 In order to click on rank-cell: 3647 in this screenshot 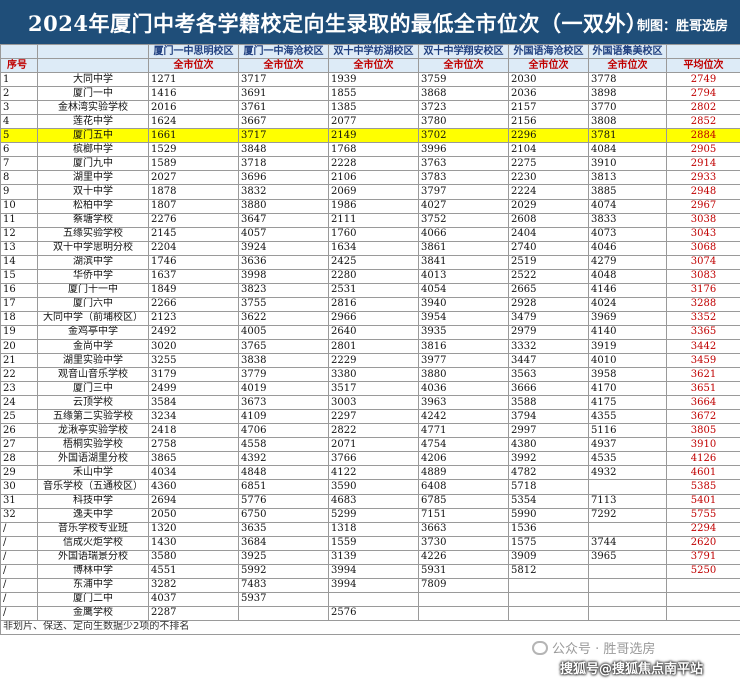, I will do `click(283, 220)`.